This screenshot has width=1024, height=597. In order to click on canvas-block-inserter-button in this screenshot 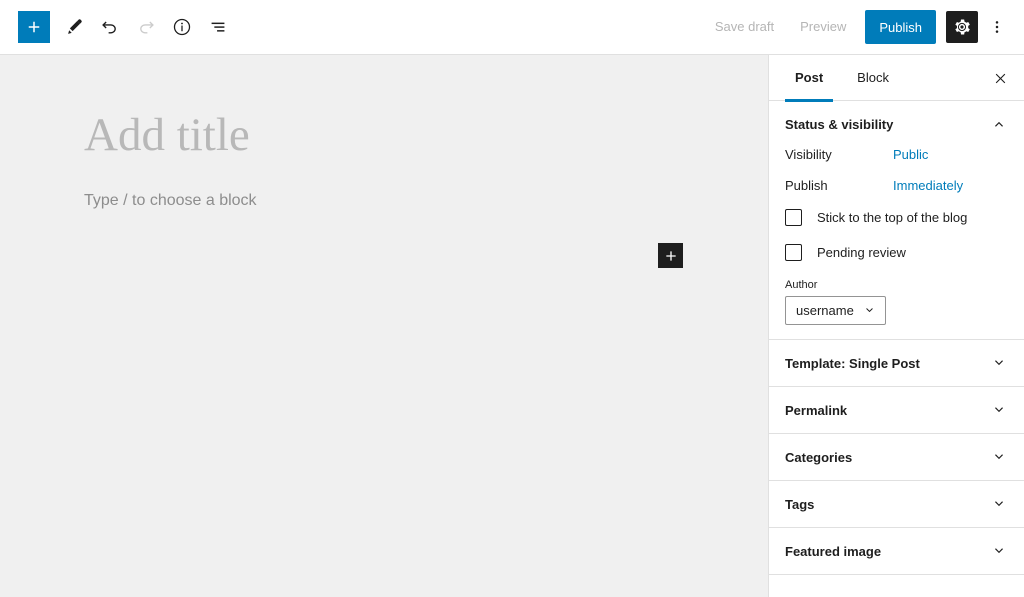, I will do `click(670, 255)`.